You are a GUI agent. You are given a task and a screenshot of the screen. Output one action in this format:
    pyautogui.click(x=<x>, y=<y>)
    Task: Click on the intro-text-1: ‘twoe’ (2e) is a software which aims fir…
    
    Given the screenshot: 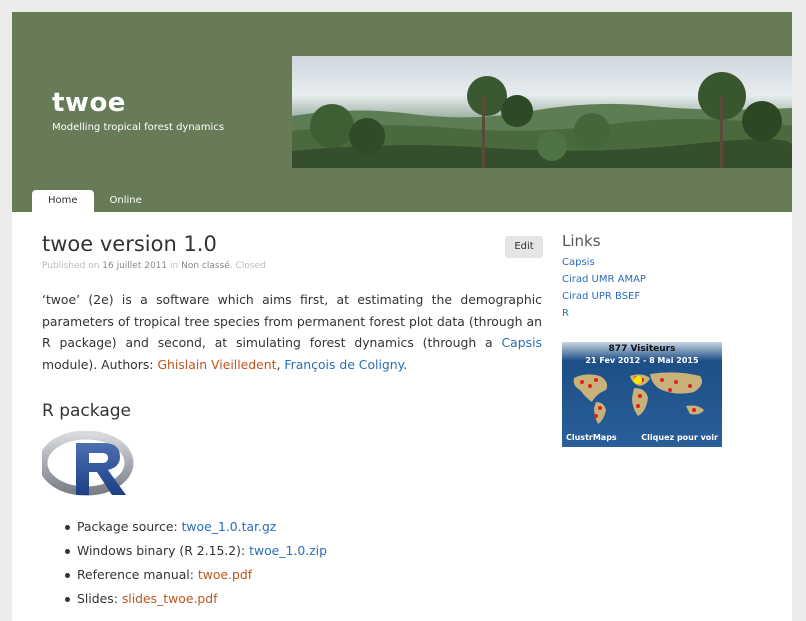 What is the action you would take?
    pyautogui.click(x=292, y=321)
    